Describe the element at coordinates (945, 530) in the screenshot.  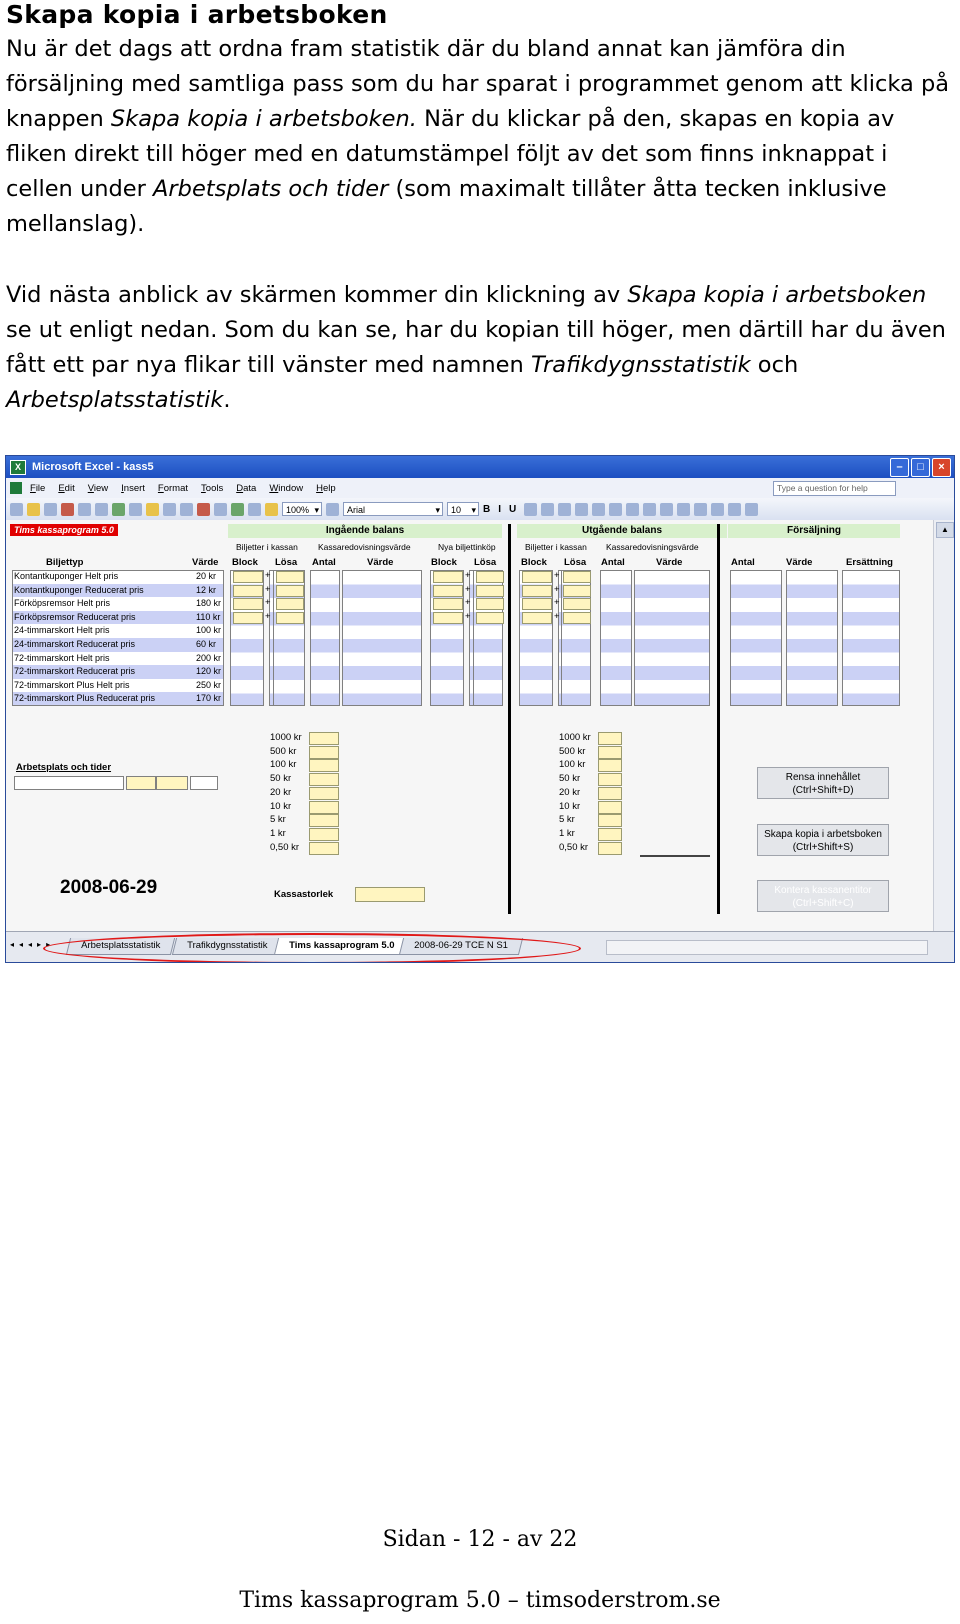
I see `scroll-up-icon: ▲` at that location.